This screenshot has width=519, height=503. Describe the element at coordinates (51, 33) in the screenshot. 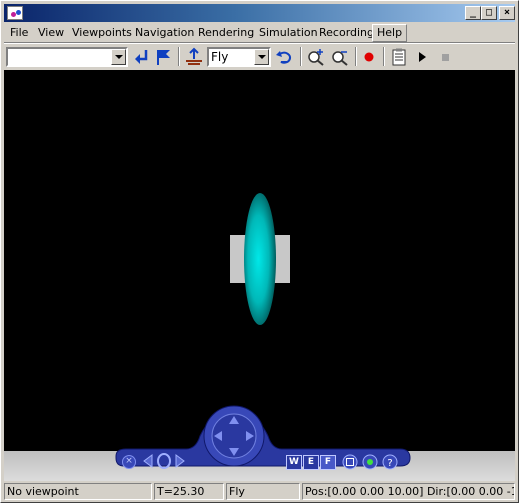

I see `menu-view: View` at that location.